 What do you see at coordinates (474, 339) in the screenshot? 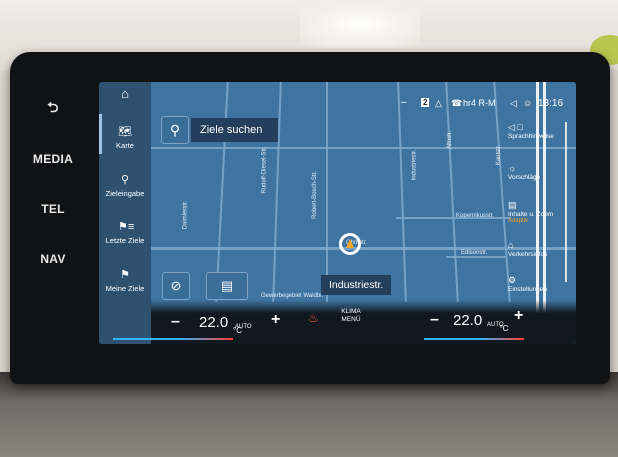
I see `right-temp-indicator` at bounding box center [474, 339].